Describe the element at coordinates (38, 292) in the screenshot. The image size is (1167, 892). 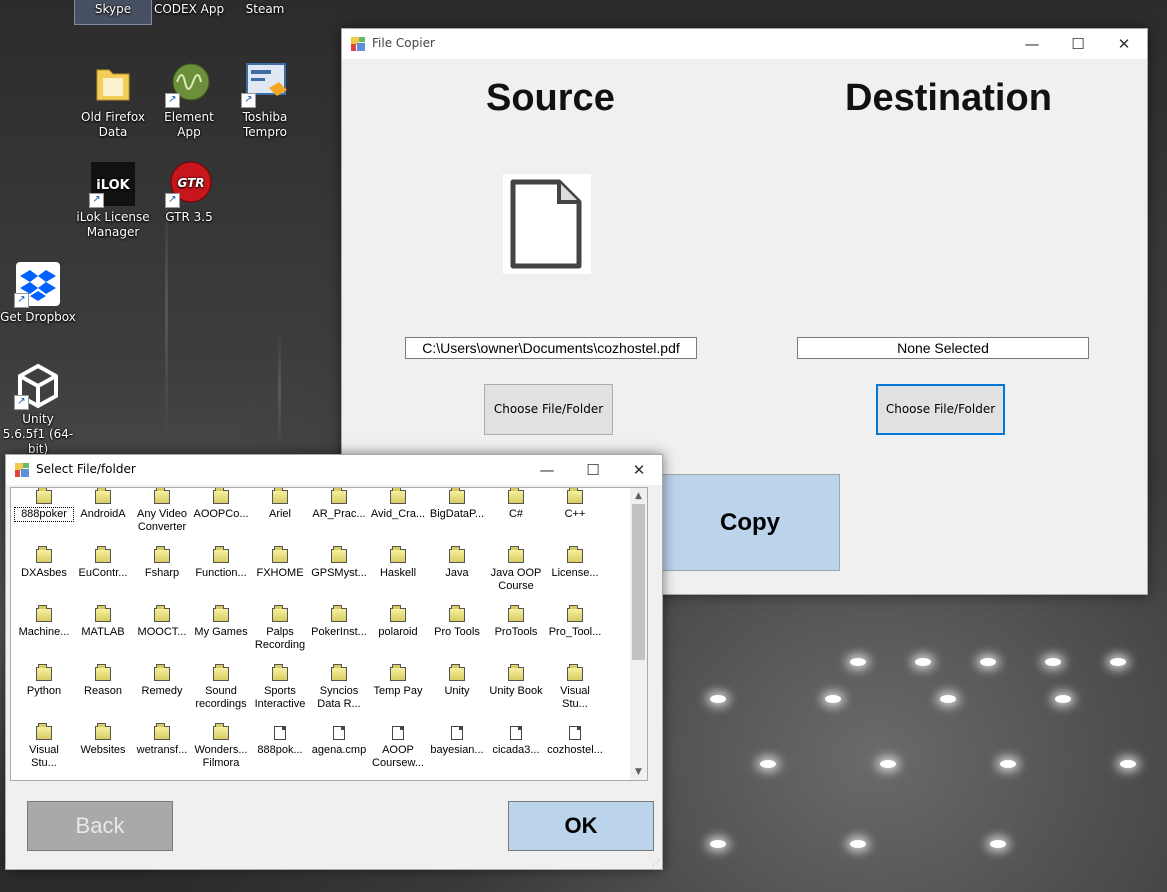
I see `desktop-icon-get-dropbox: ↗ Get Dropbox` at that location.